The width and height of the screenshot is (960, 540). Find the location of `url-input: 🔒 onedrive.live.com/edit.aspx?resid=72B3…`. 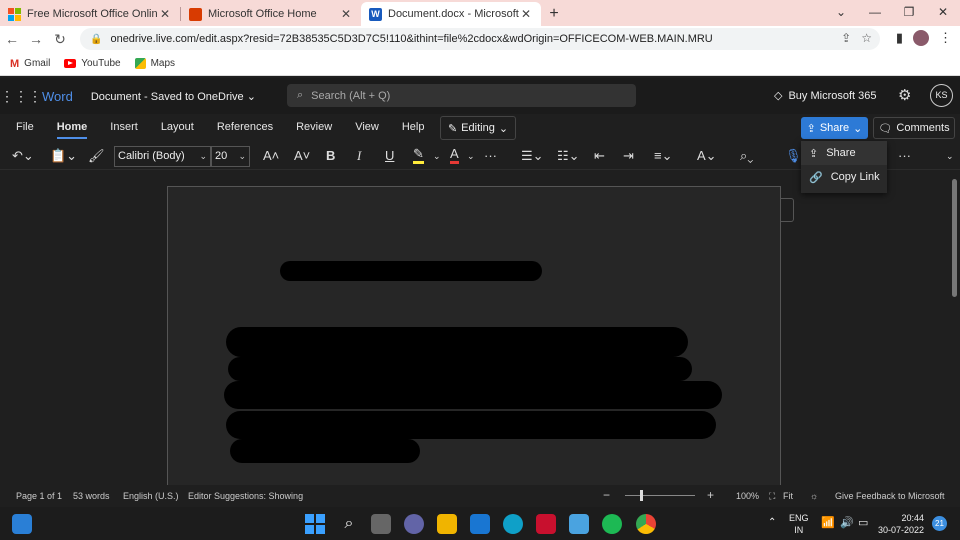

url-input: 🔒 onedrive.live.com/edit.aspx?resid=72B3… is located at coordinates (480, 39).